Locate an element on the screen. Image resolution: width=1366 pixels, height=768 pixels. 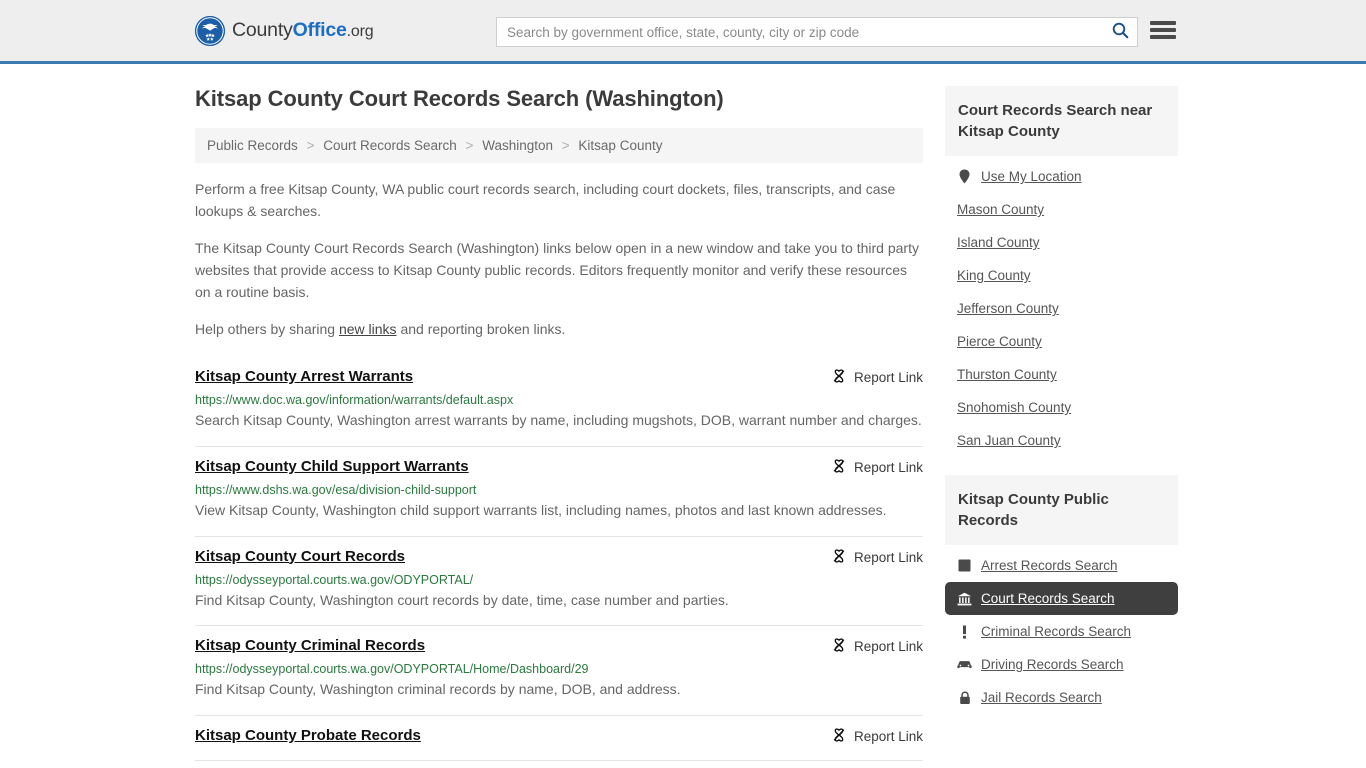
search-icon is located at coordinates (1120, 32).